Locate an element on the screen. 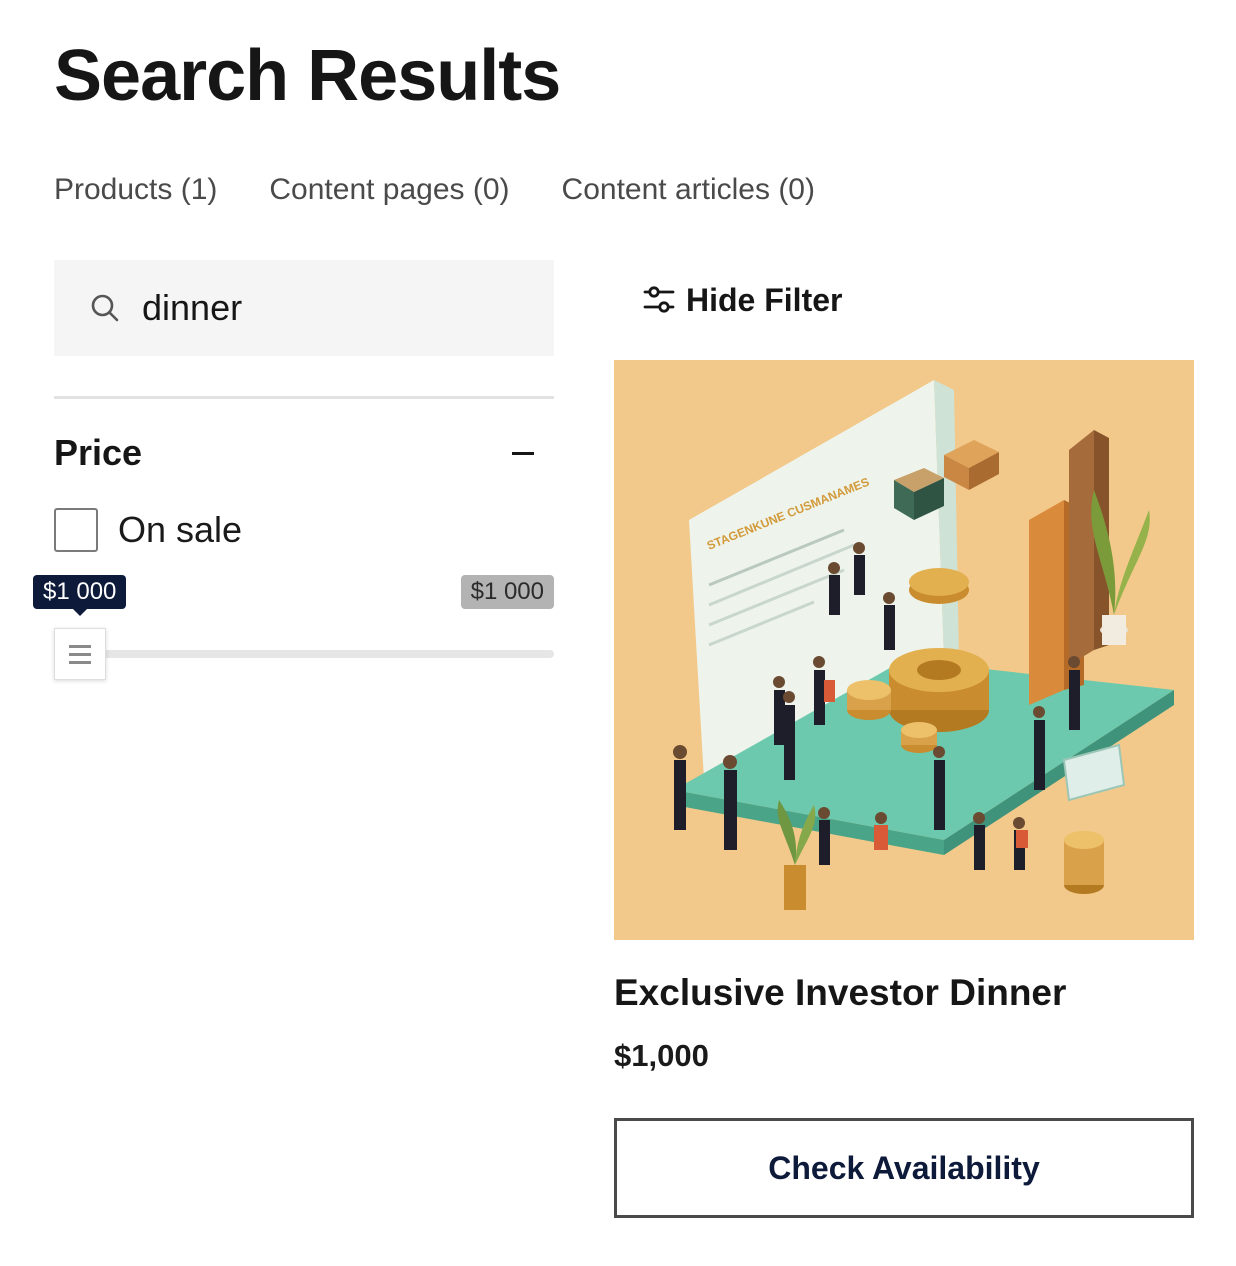 The width and height of the screenshot is (1236, 1266). hide-filter-button: Hide Filter is located at coordinates (742, 300).